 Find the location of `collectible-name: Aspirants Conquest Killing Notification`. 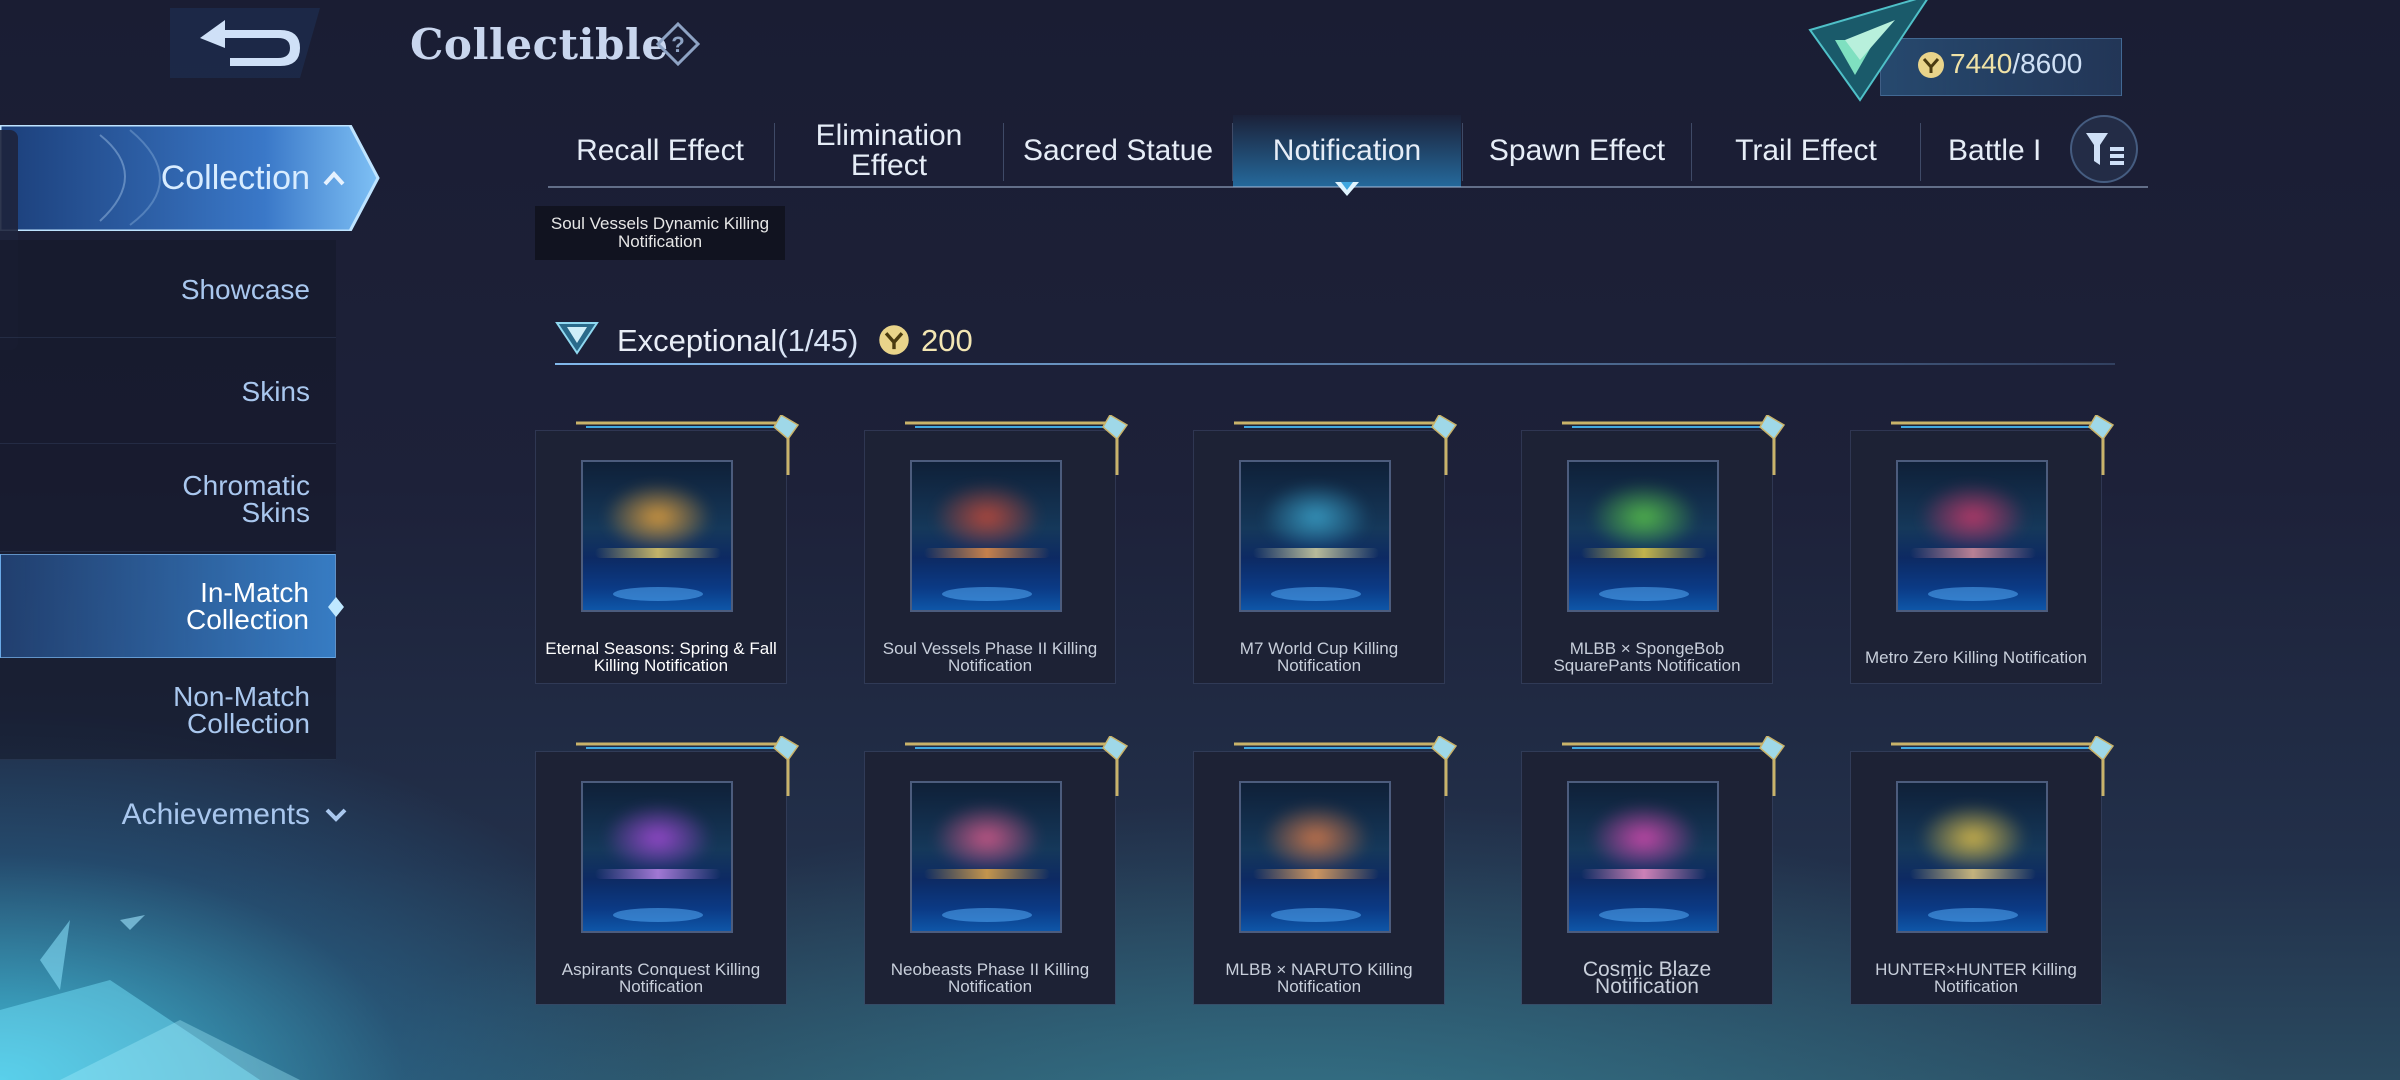

collectible-name: Aspirants Conquest Killing Notification is located at coordinates (661, 978).